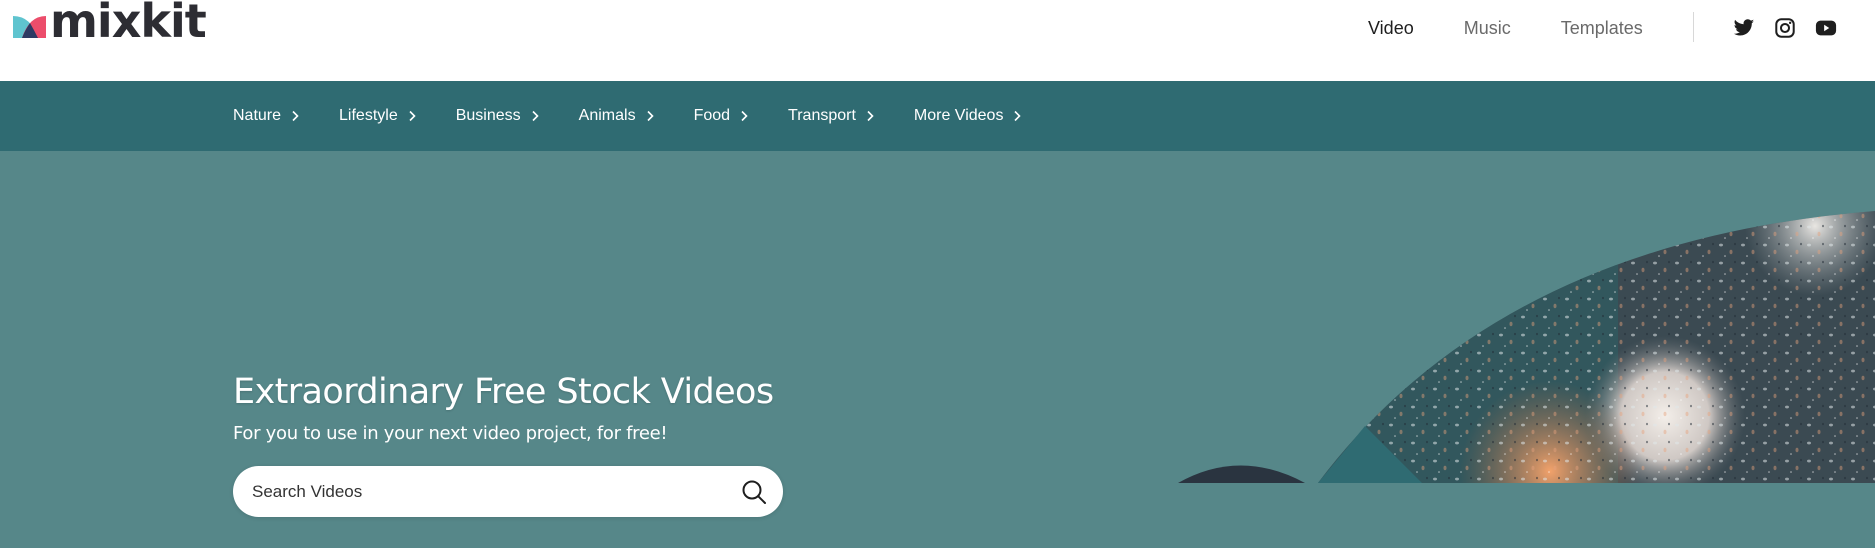 This screenshot has height=548, width=1875. What do you see at coordinates (1391, 28) in the screenshot?
I see `top-nav-video: Video` at bounding box center [1391, 28].